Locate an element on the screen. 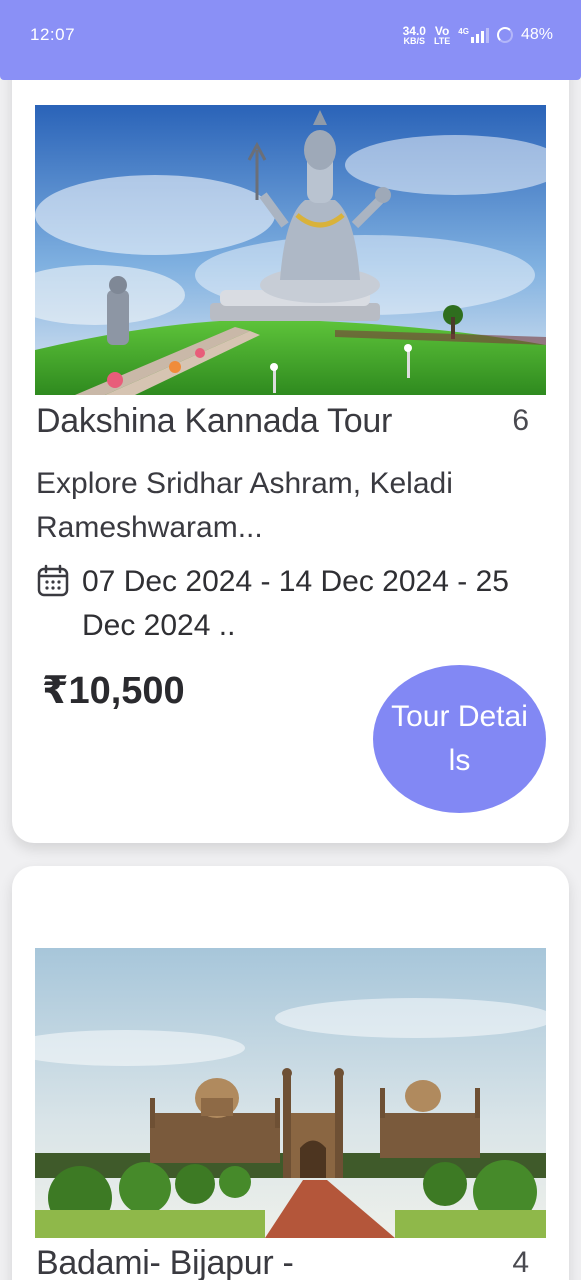  network-speed-indicator: 34.0 KB/S is located at coordinates (414, 35).